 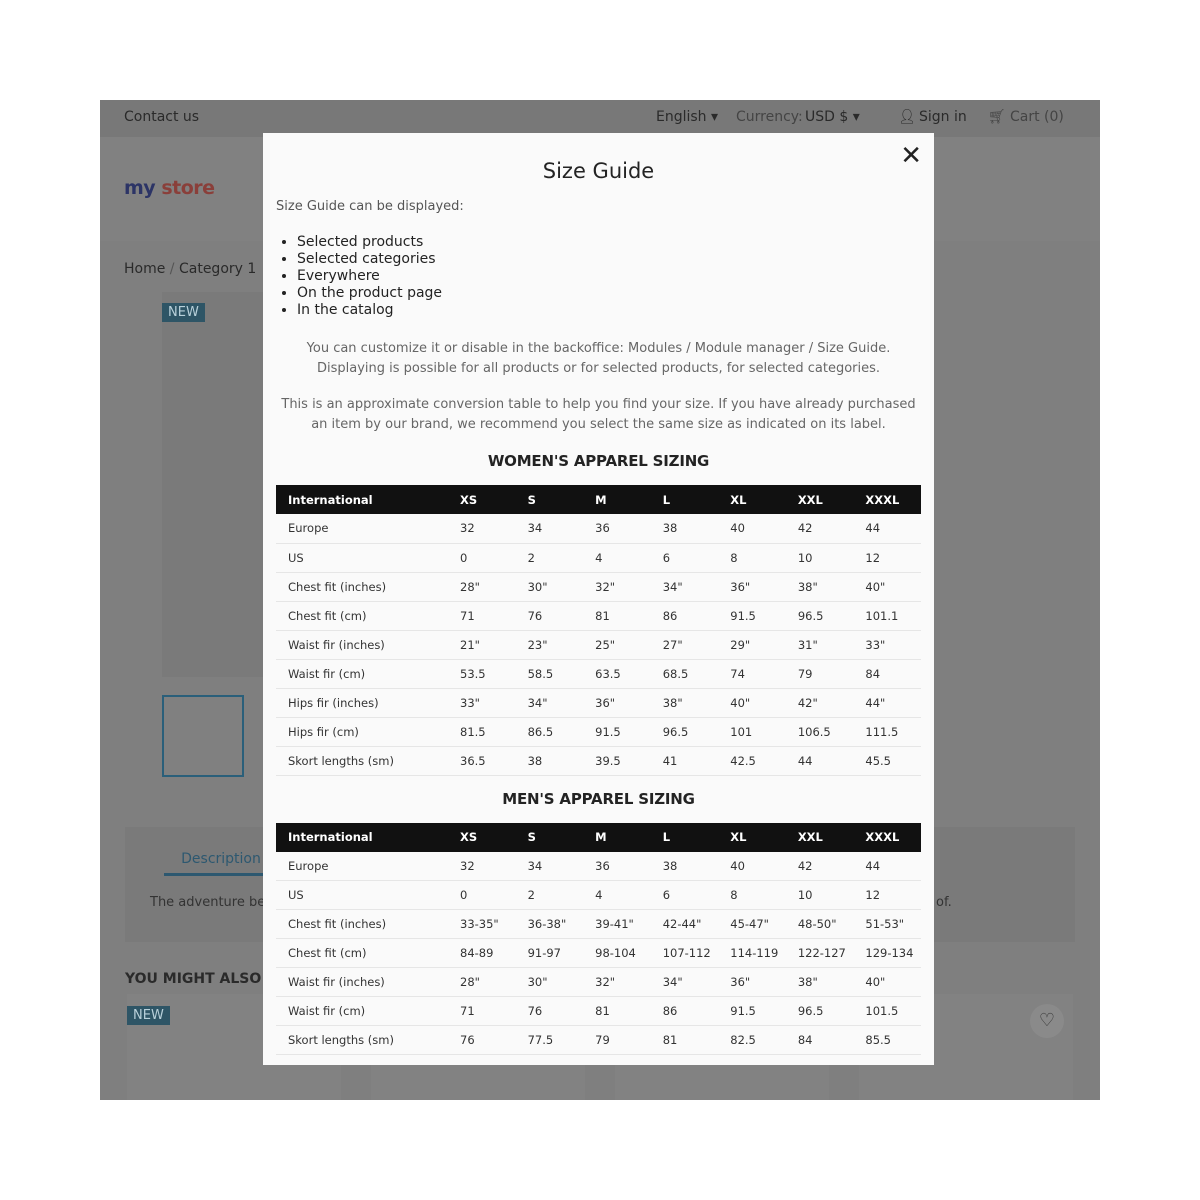 What do you see at coordinates (549, 645) in the screenshot?
I see `table-cell: 23"` at bounding box center [549, 645].